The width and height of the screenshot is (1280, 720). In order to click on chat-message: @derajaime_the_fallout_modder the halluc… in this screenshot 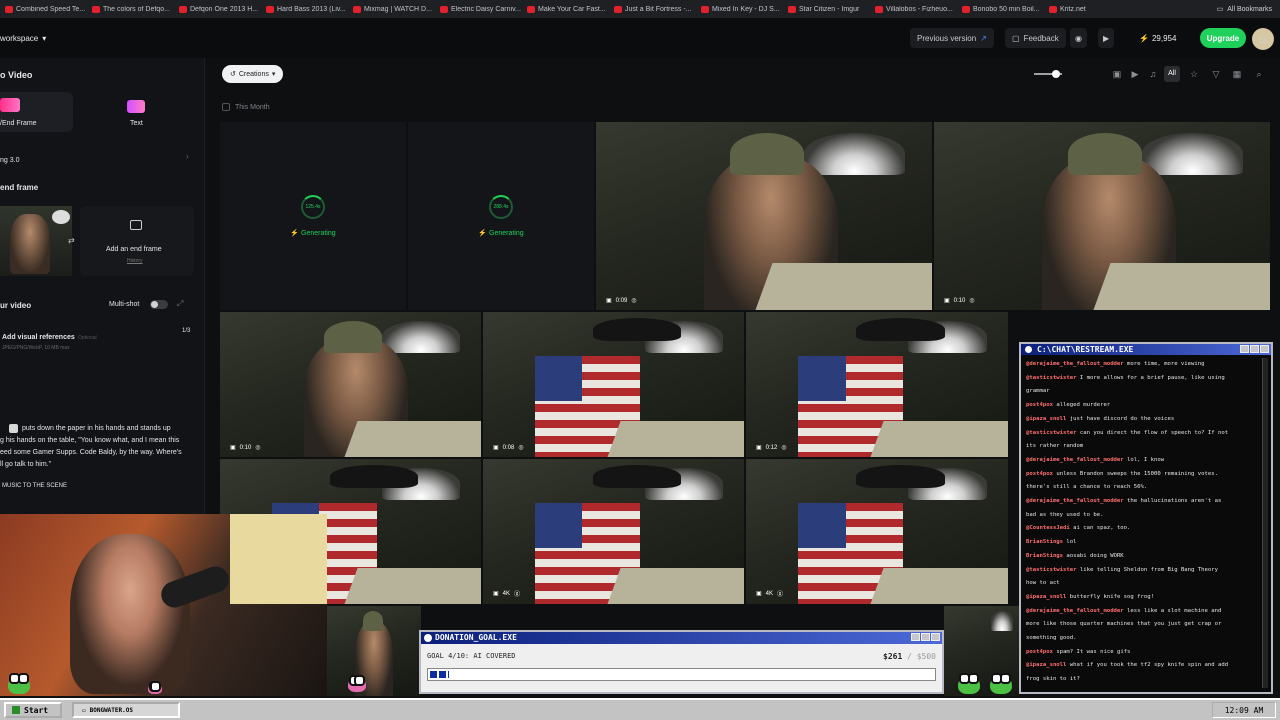, I will do `click(1143, 502)`.